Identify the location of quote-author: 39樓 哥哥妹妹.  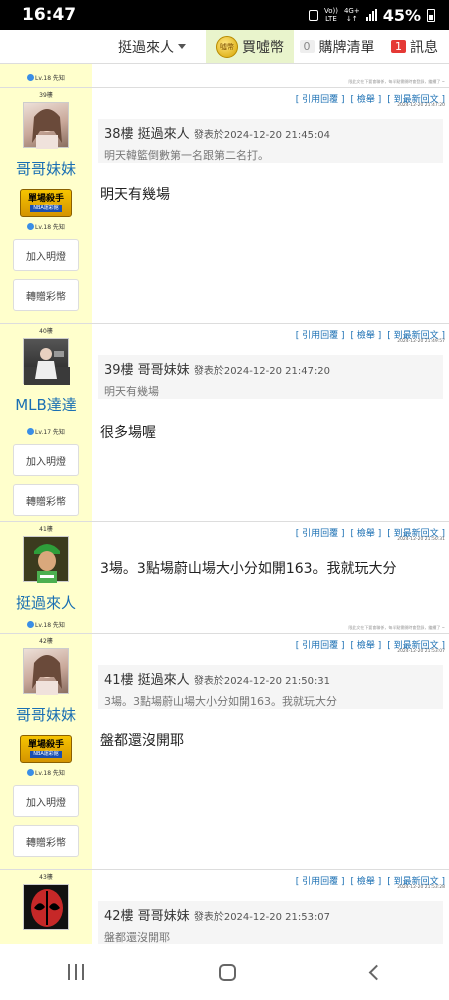
(147, 370).